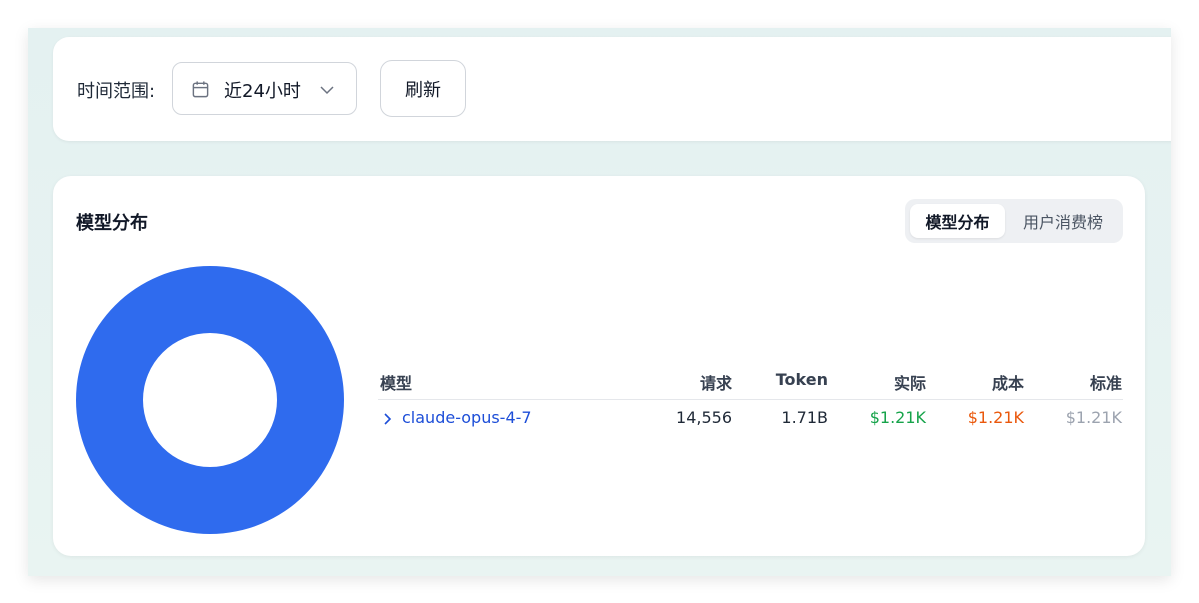 The image size is (1199, 603). What do you see at coordinates (112, 223) in the screenshot?
I see `panel-title: 模型分布` at bounding box center [112, 223].